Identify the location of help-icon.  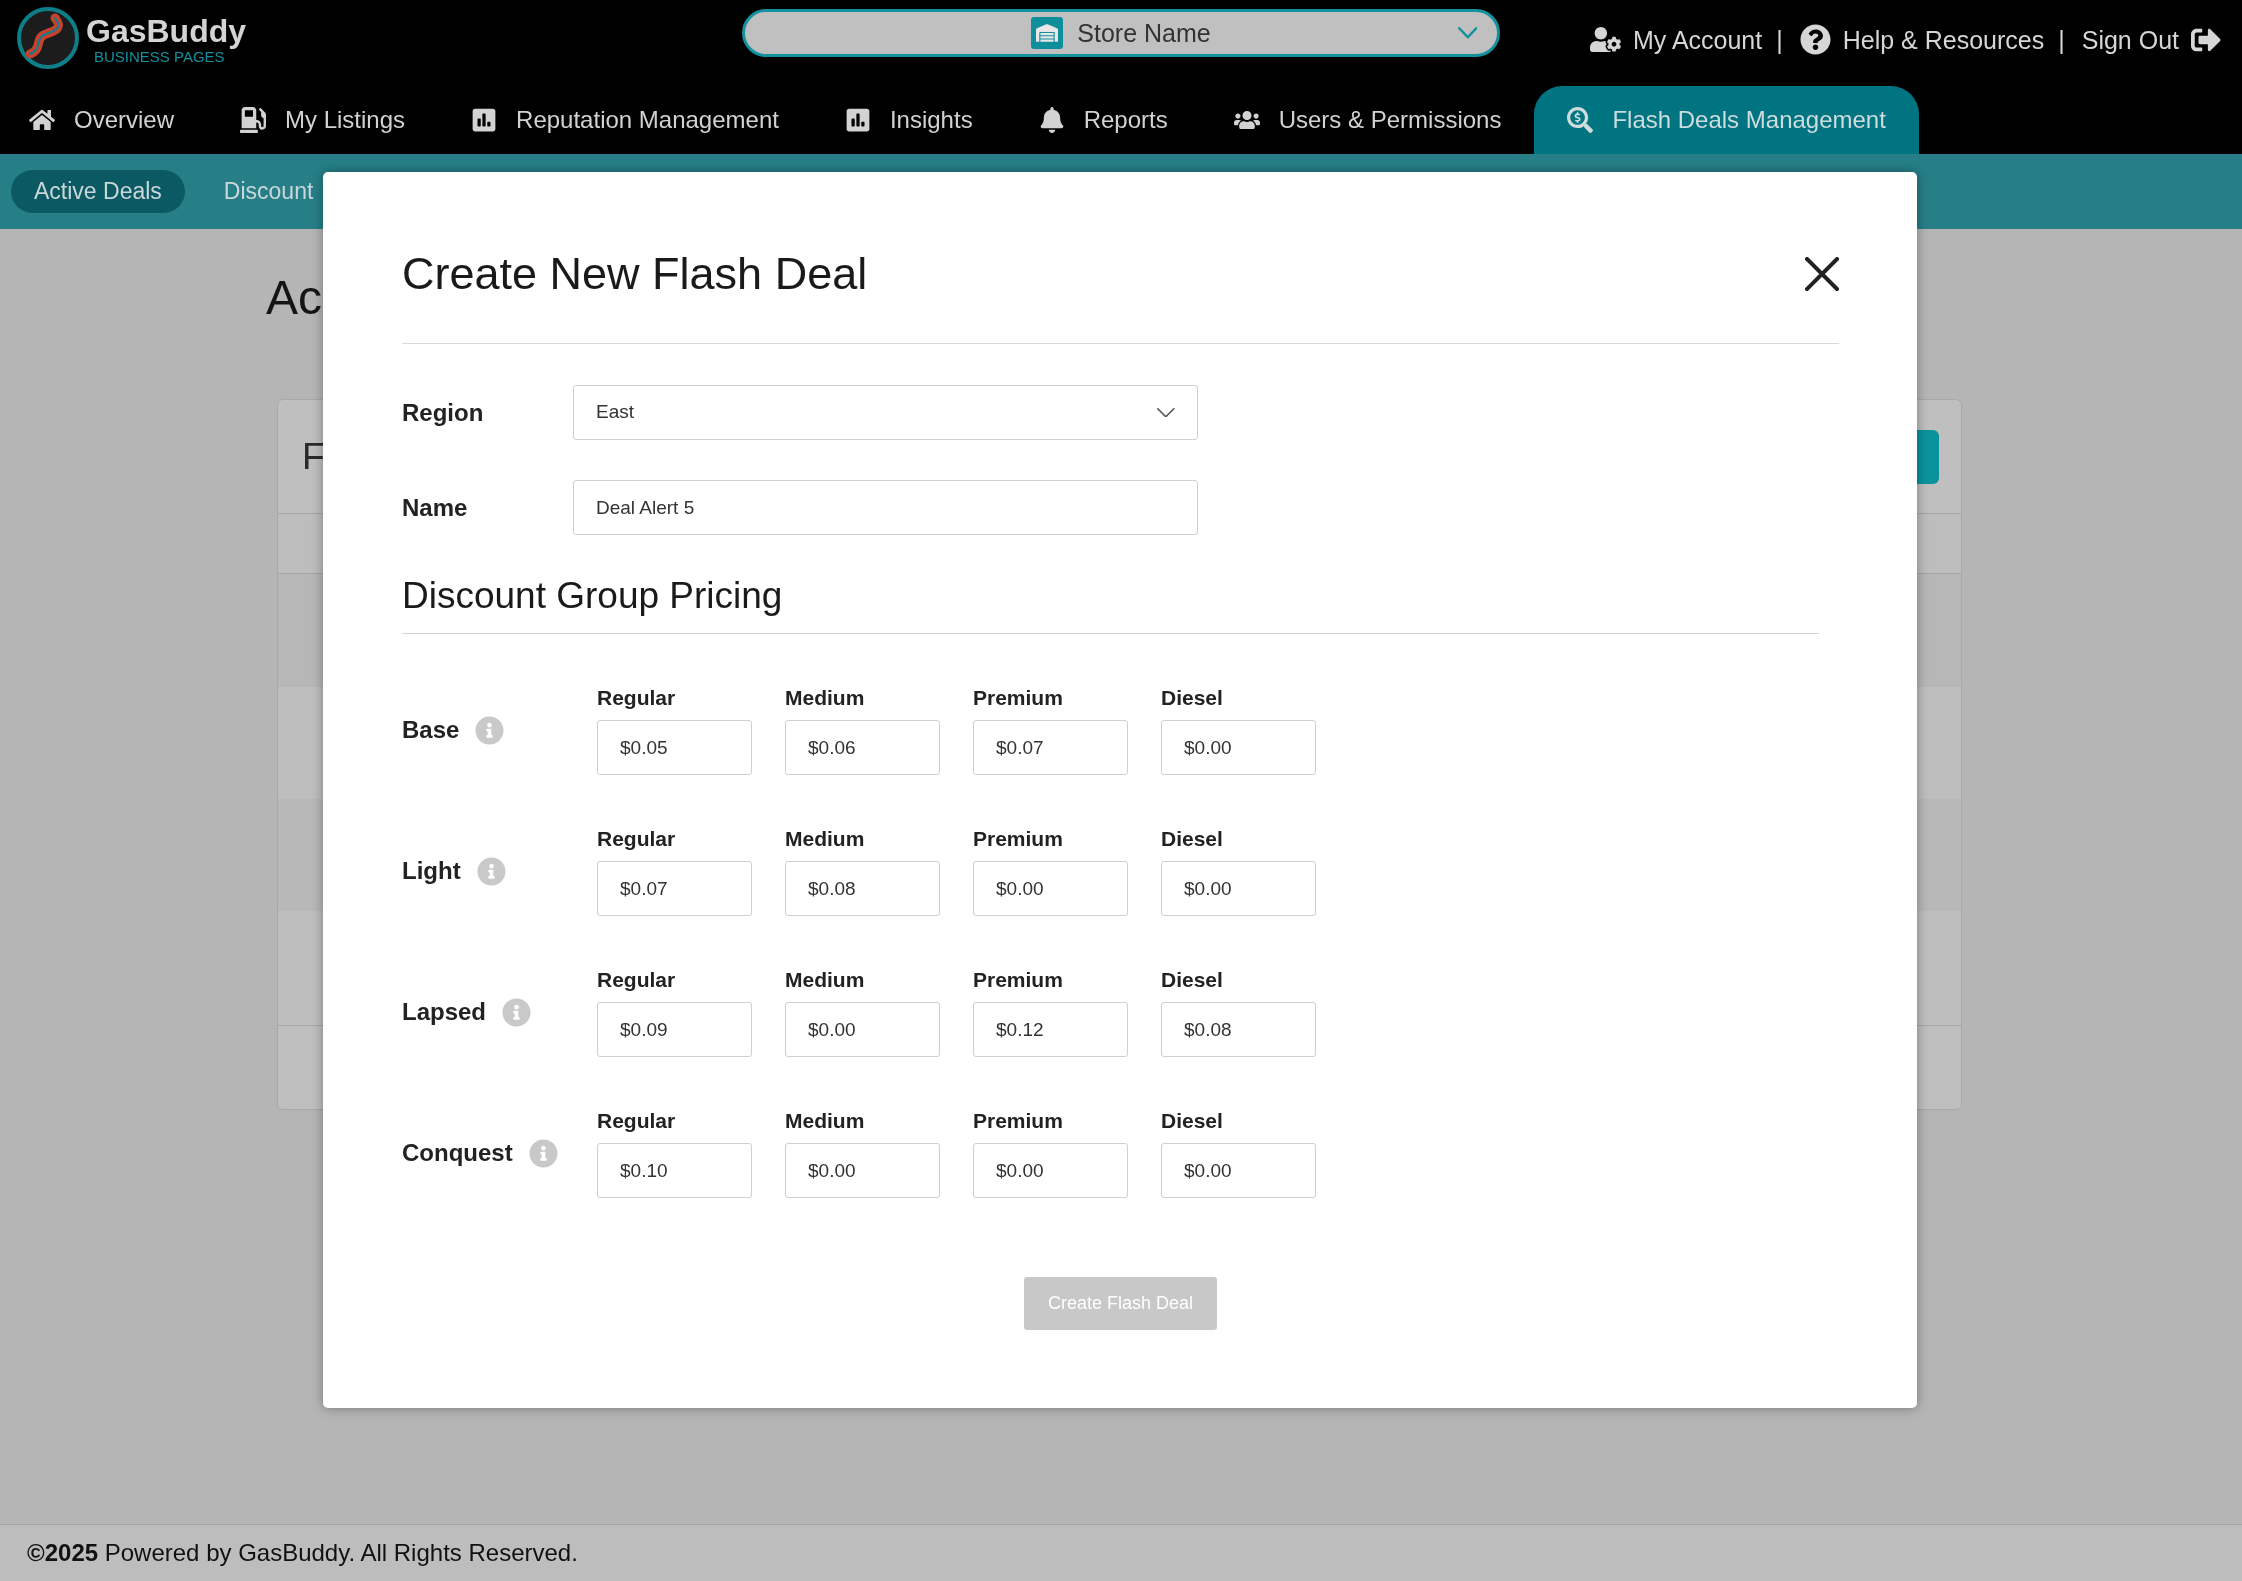
(1815, 39).